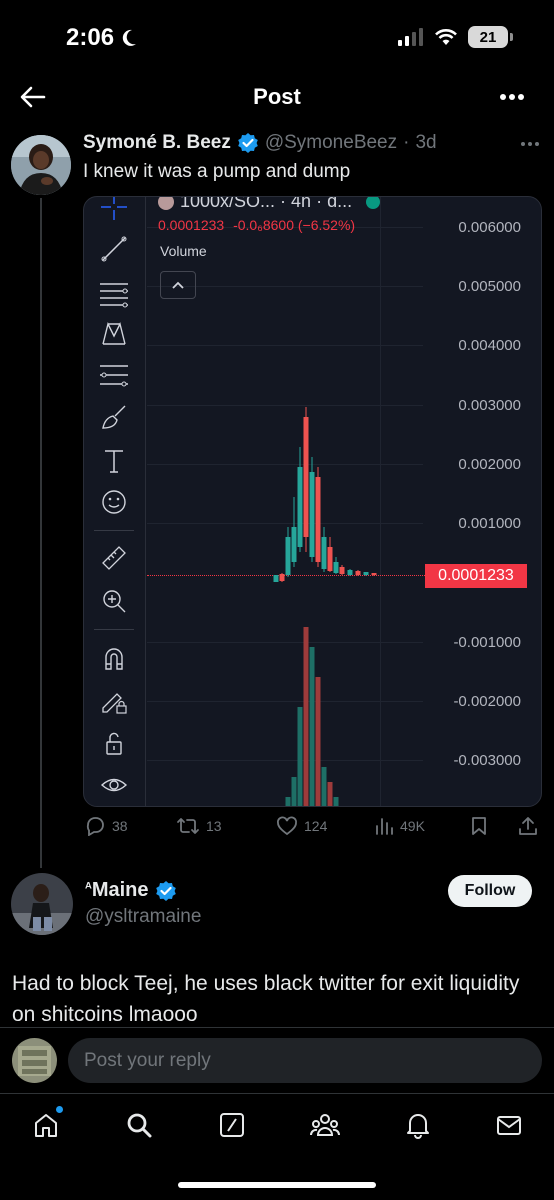 The height and width of the screenshot is (1200, 554). Describe the element at coordinates (488, 37) in the screenshot. I see `battery-level: 21` at that location.